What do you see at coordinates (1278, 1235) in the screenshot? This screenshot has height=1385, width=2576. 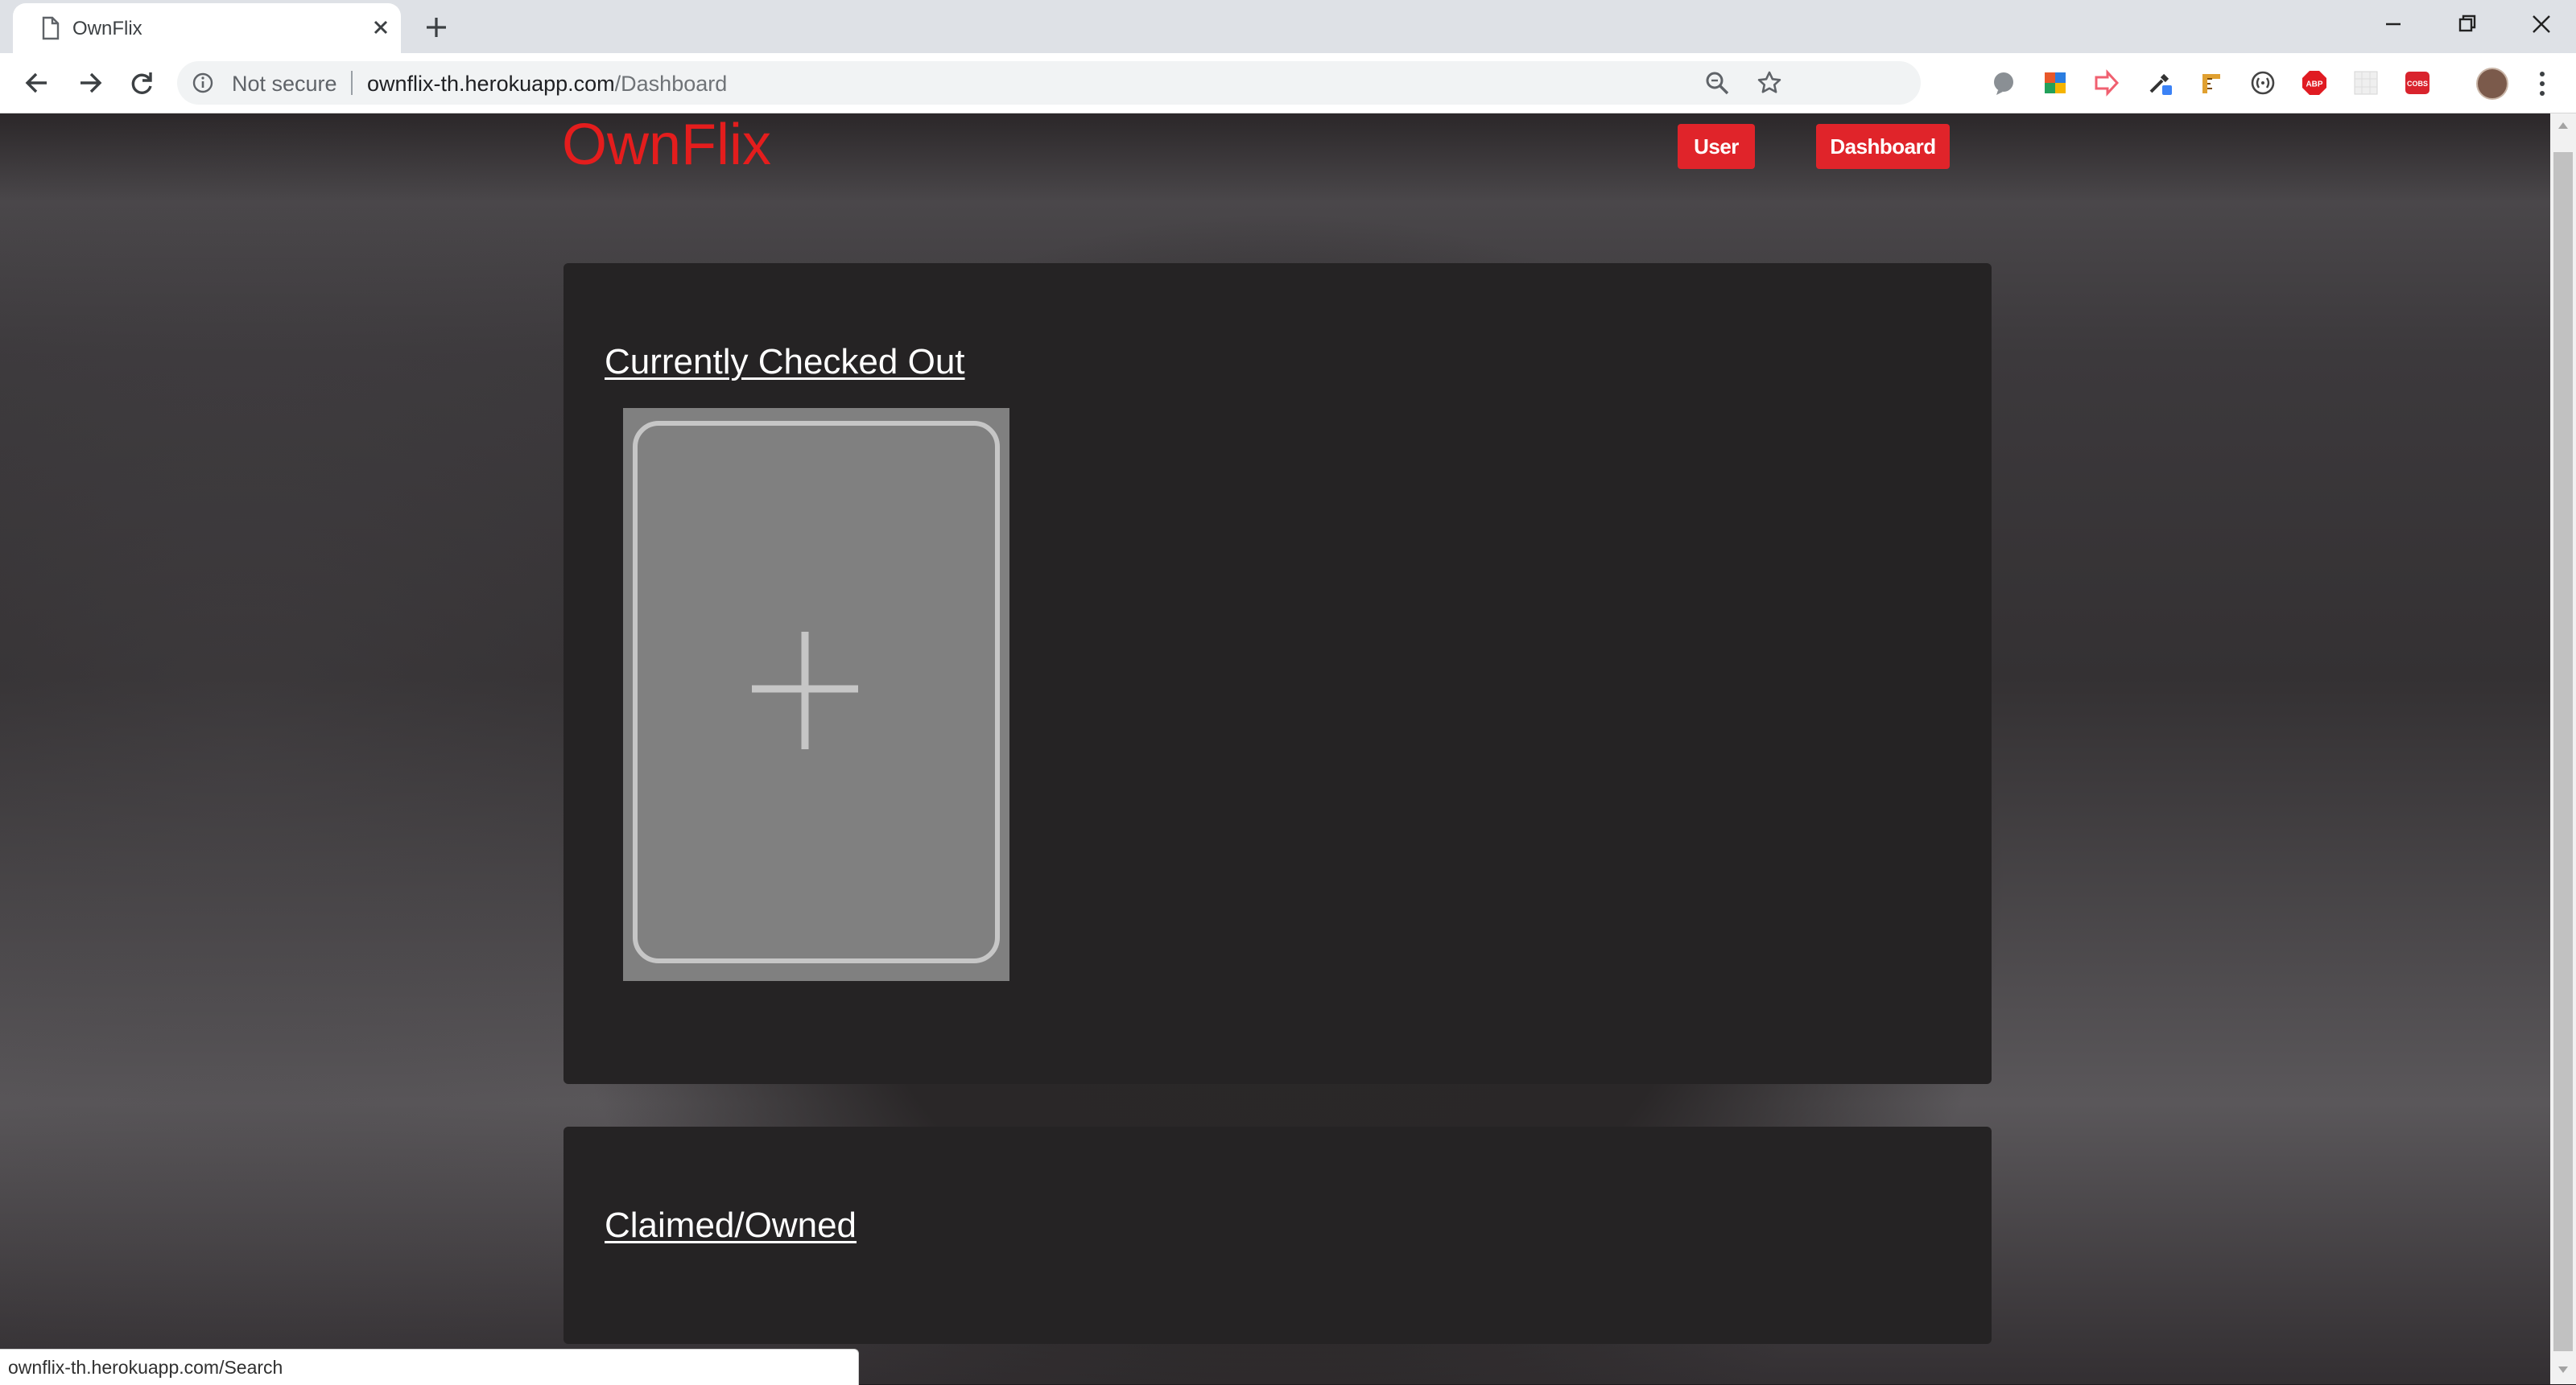 I see `claimed-owned-panel: Claimed/Owned` at bounding box center [1278, 1235].